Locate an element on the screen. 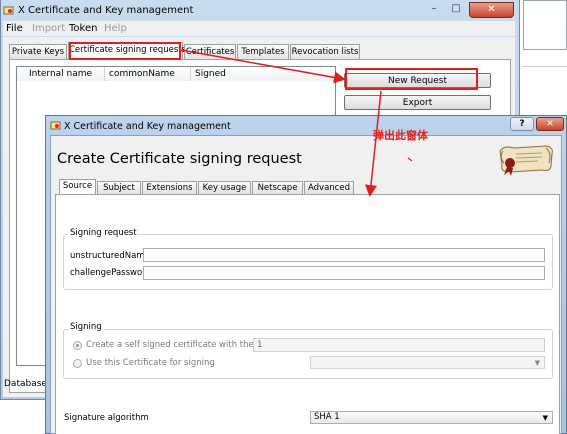 Image resolution: width=567 pixels, height=434 pixels. tab-private-keys: Private Keys is located at coordinates (38, 51).